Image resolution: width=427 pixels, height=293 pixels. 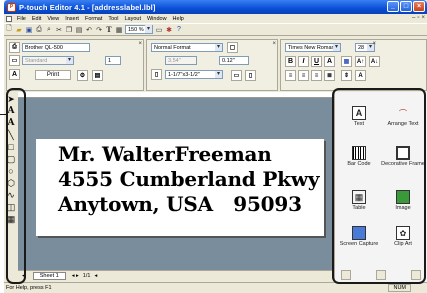 What do you see at coordinates (11, 147) in the screenshot?
I see `rectangle-tool-icon: □` at bounding box center [11, 147].